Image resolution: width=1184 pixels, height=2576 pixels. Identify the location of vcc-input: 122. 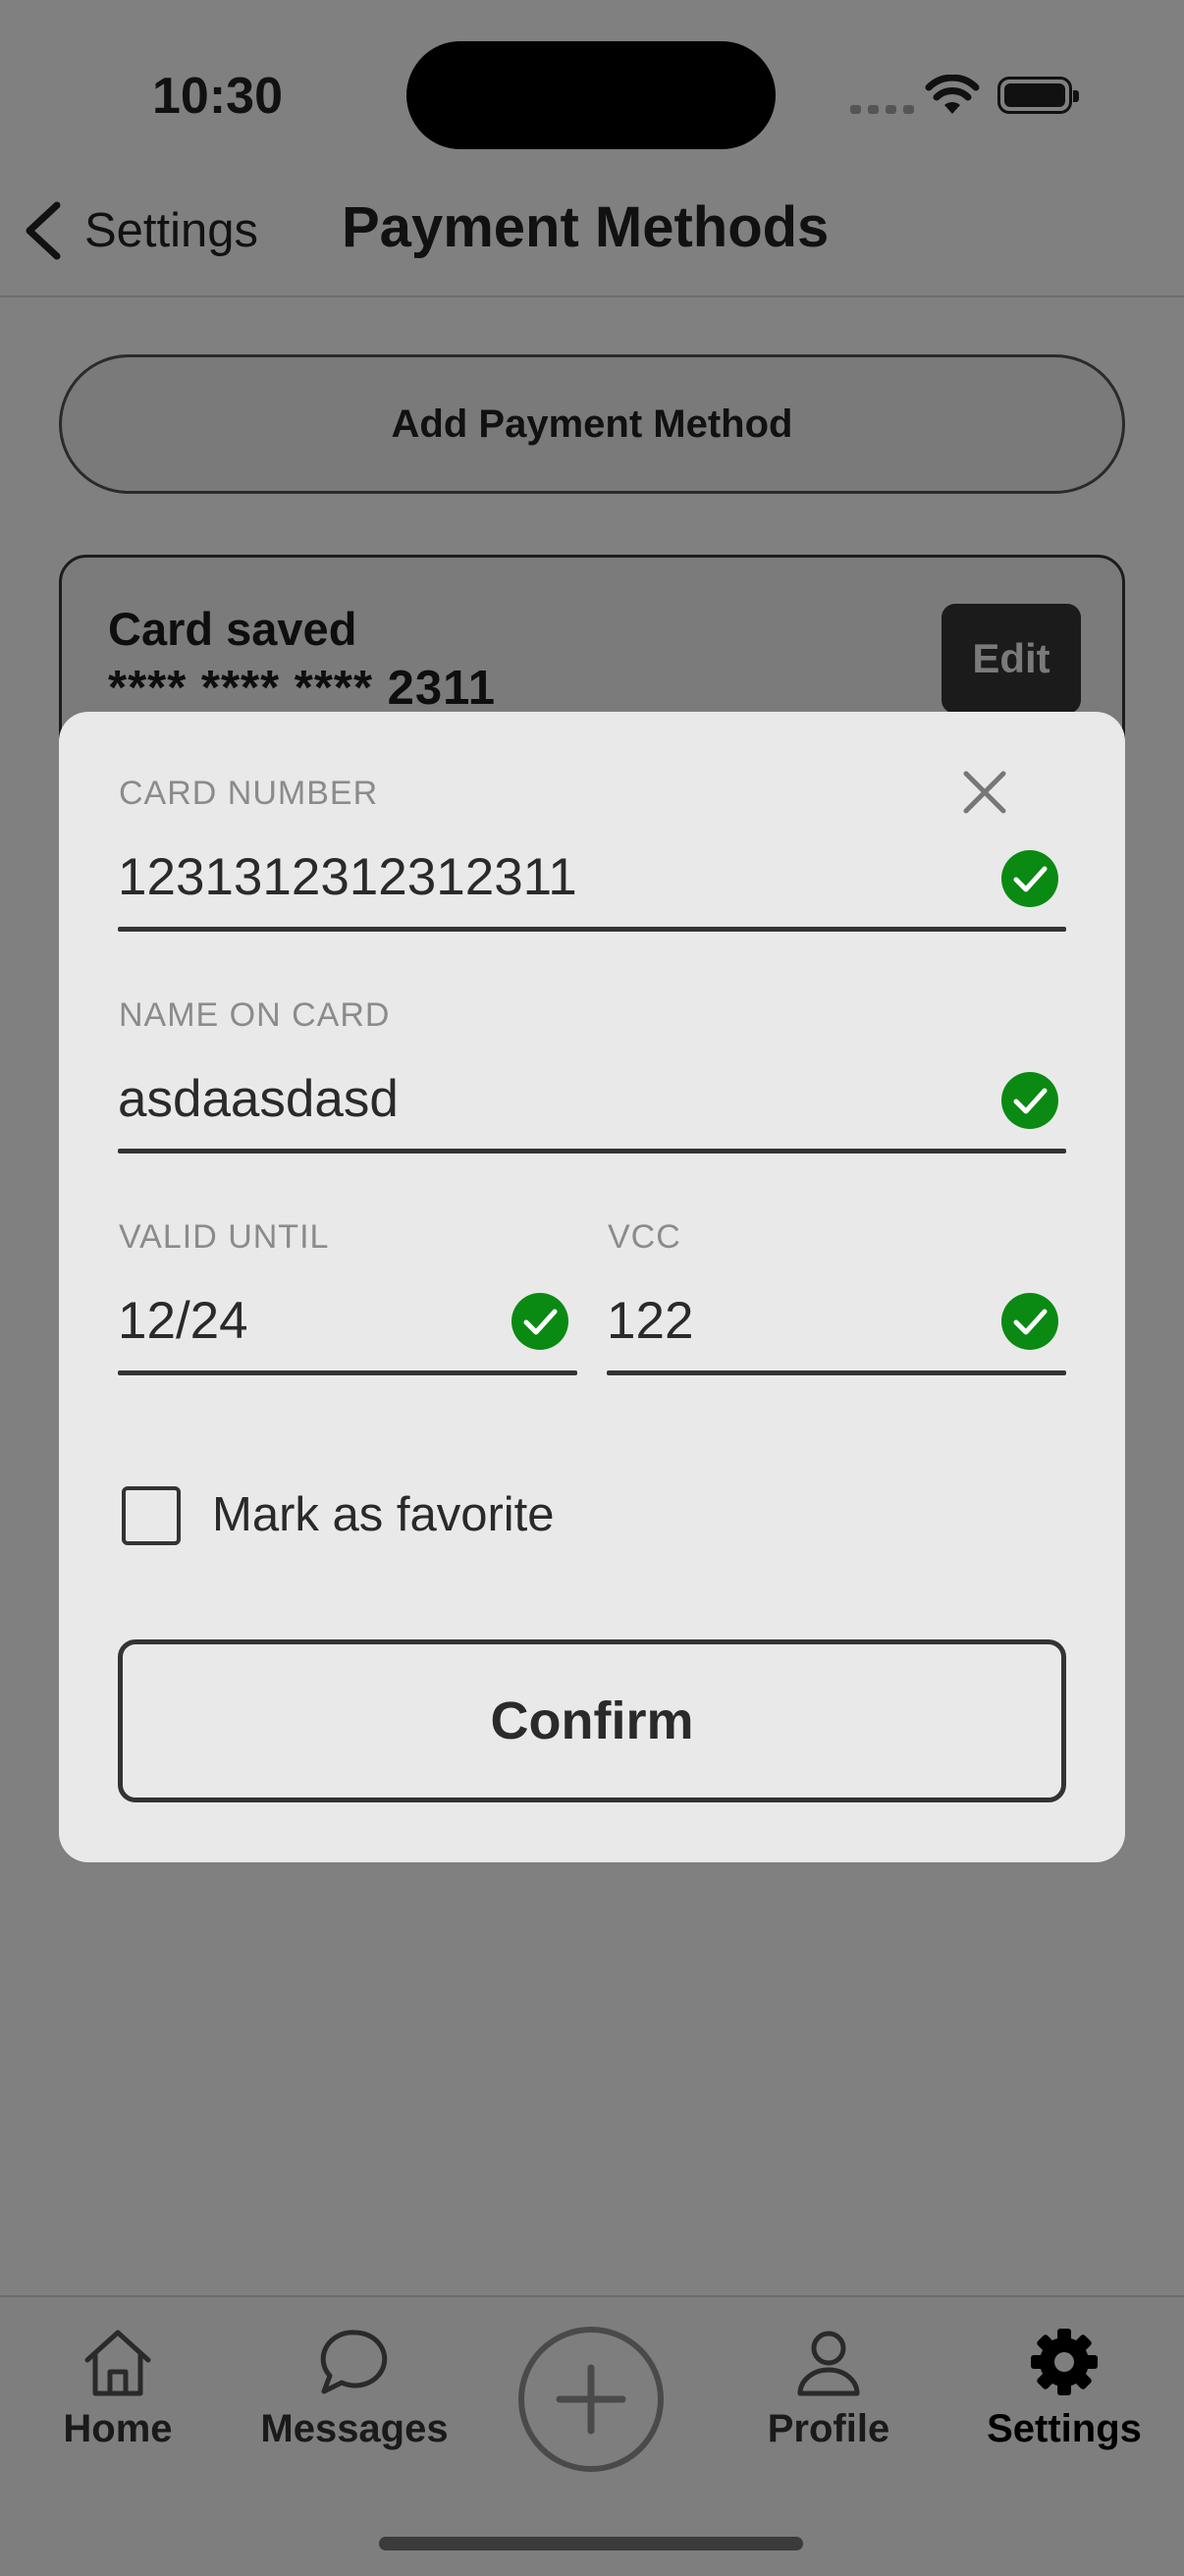
(650, 1321).